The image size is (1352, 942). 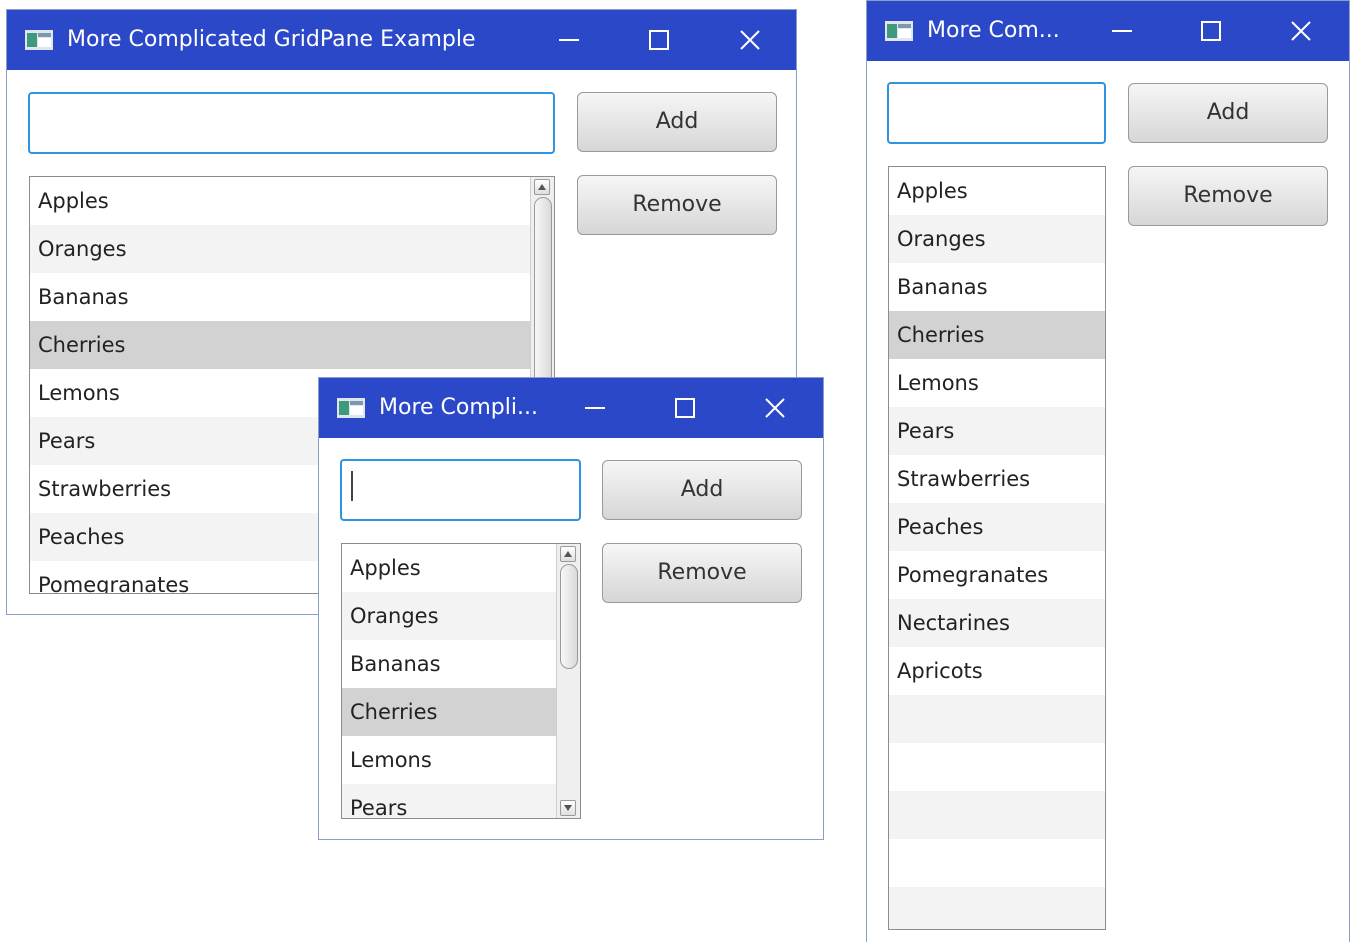 I want to click on window-2-text-input, so click(x=460, y=490).